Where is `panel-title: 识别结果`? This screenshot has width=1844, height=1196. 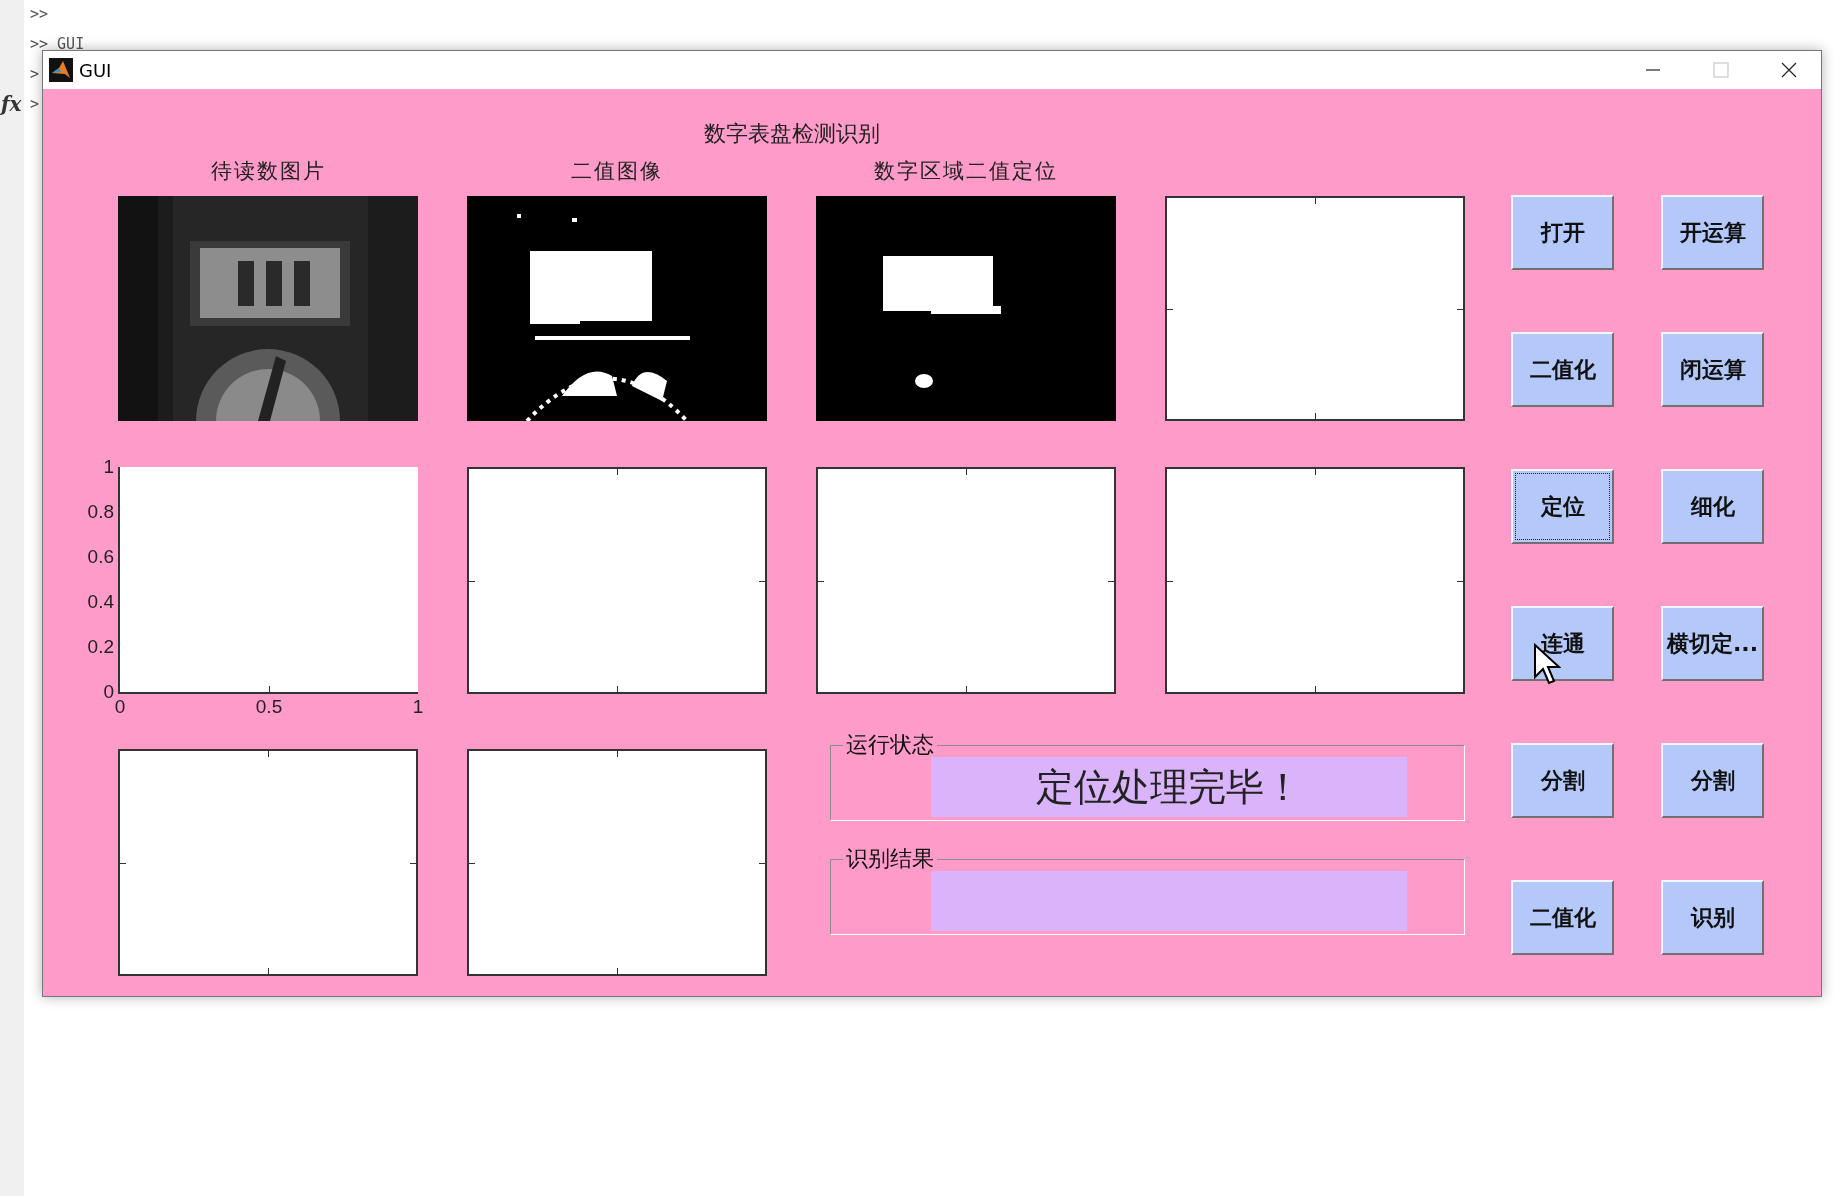 panel-title: 识别结果 is located at coordinates (890, 859).